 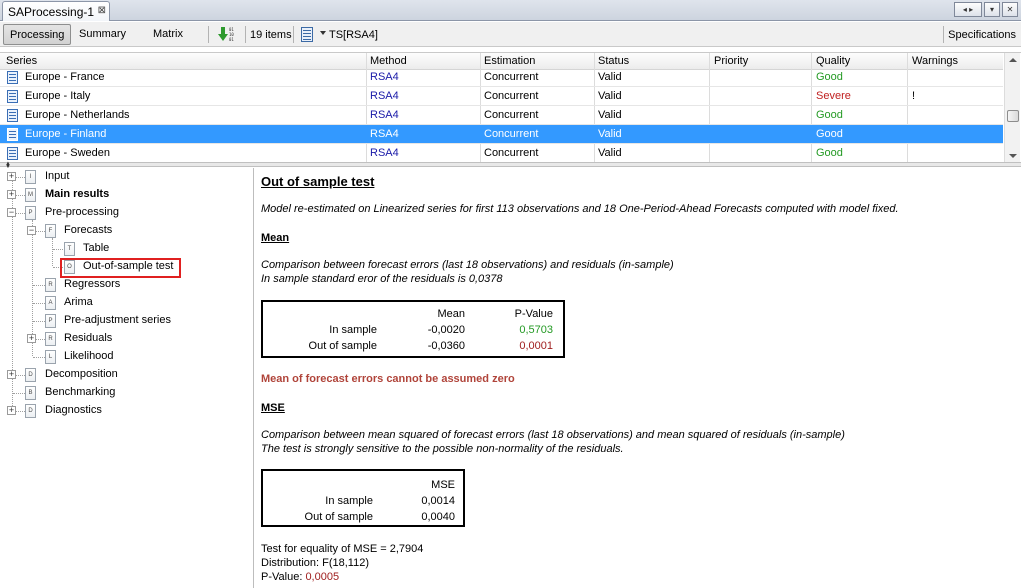 What do you see at coordinates (451, 314) in the screenshot?
I see `mean-table-header-mean: Mean` at bounding box center [451, 314].